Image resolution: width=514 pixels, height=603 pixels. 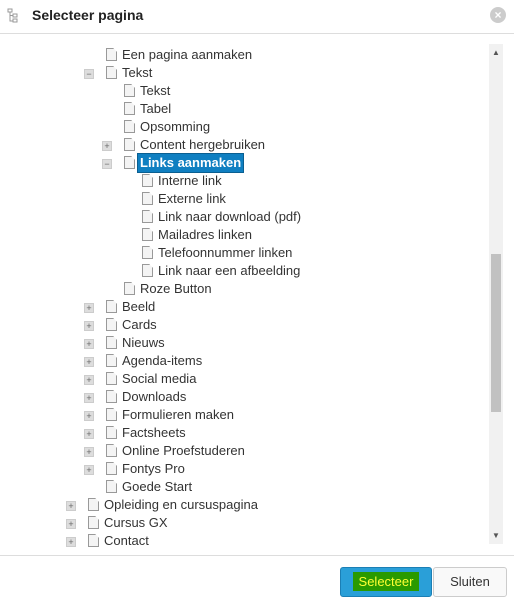 I want to click on tree-item-label: Contact, so click(x=126, y=540).